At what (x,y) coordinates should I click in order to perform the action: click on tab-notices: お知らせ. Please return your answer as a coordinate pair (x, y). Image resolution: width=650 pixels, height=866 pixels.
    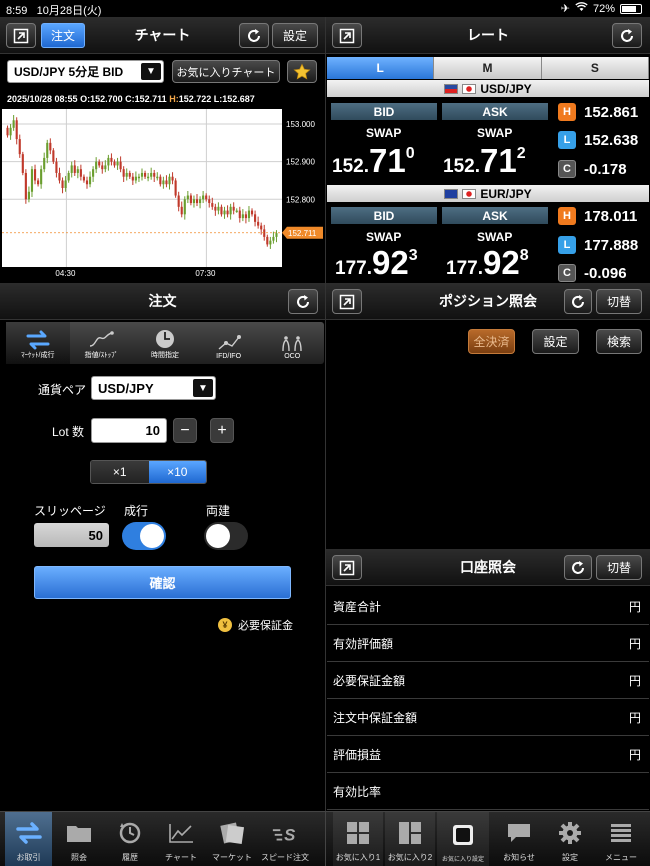
    Looking at the image, I should click on (519, 839).